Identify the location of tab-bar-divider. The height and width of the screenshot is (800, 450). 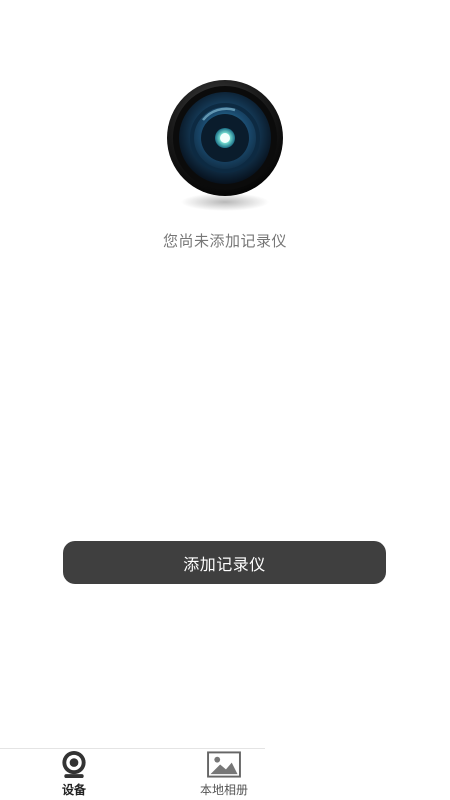
(132, 748).